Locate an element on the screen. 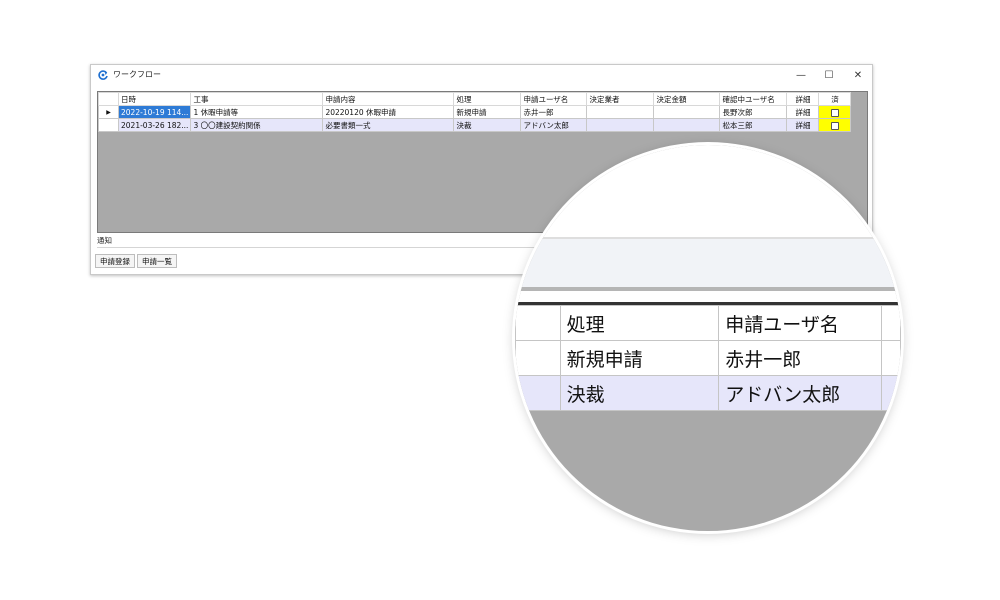  cell-process: 新規申請 is located at coordinates (487, 112).